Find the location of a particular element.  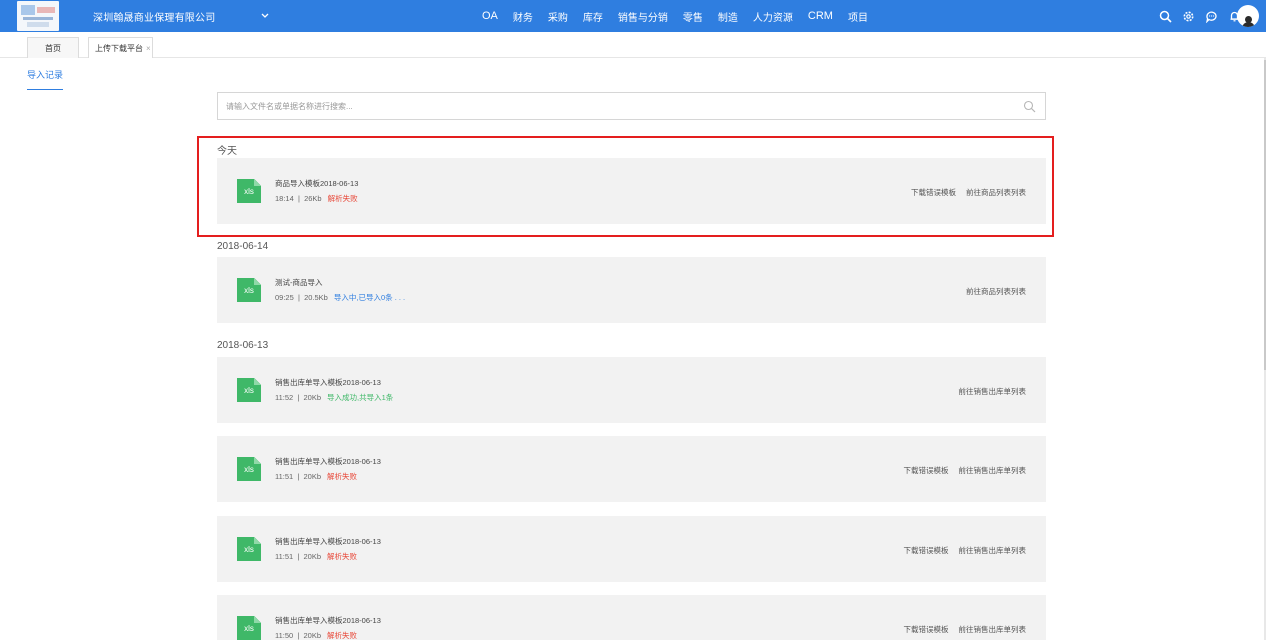

nav-item-manufacturing: 制造 is located at coordinates (728, 16).